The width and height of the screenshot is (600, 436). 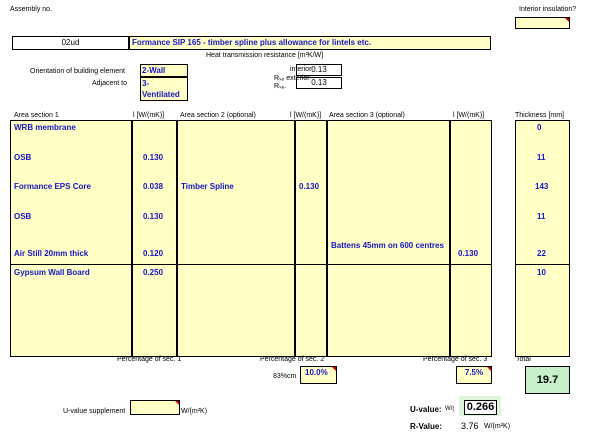 I want to click on total-thickness-value: 19.7, so click(x=547, y=380).